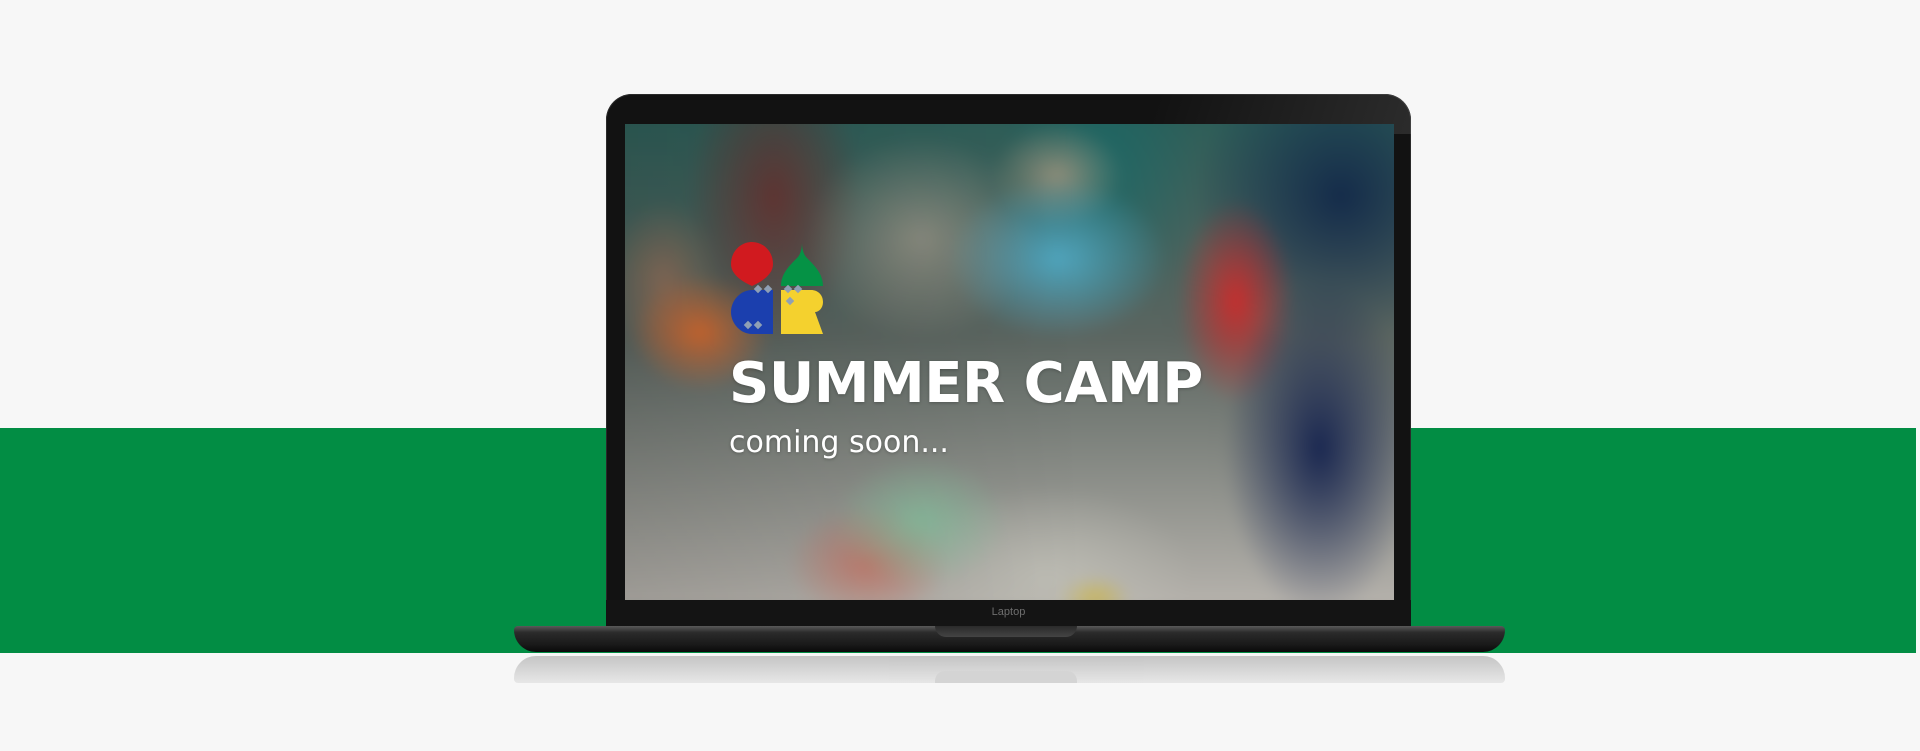 Image resolution: width=1920 pixels, height=751 pixels. Describe the element at coordinates (1006, 631) in the screenshot. I see `laptop-hinge-notch` at that location.